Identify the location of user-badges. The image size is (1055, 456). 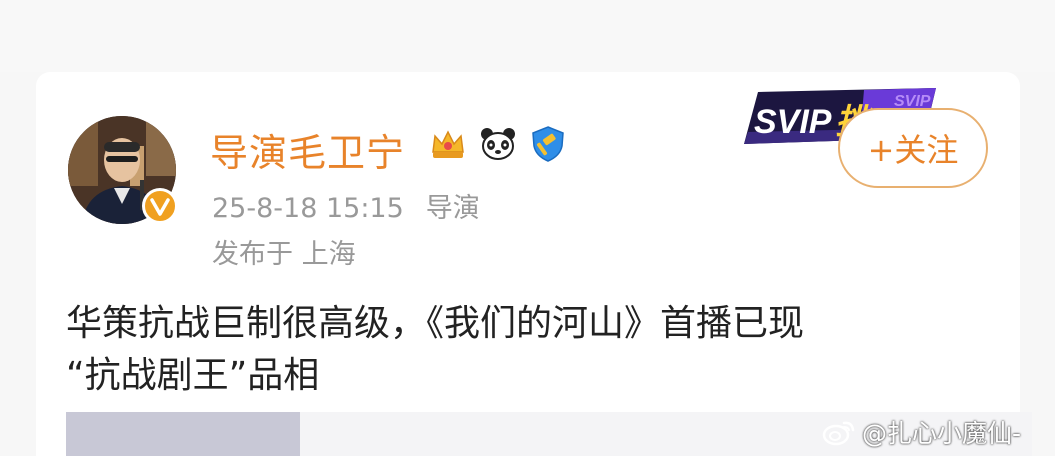
(498, 144).